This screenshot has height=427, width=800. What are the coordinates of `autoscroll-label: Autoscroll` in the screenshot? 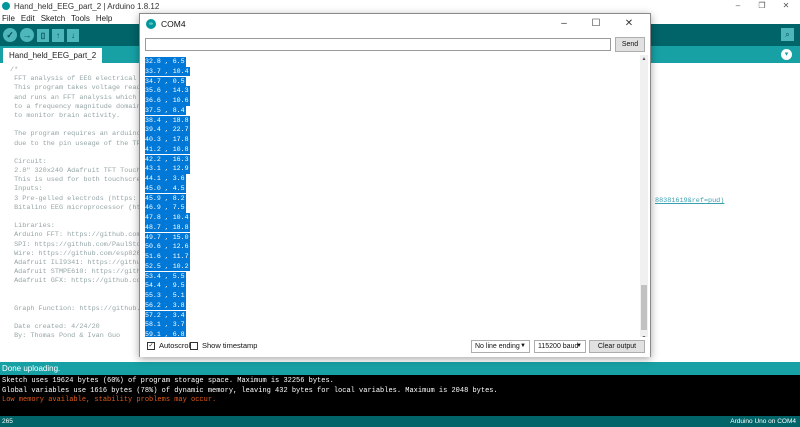 It's located at (175, 345).